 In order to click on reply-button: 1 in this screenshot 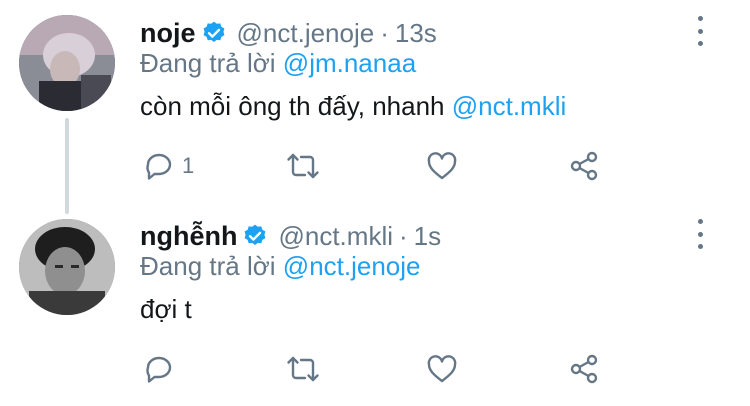, I will do `click(168, 166)`.